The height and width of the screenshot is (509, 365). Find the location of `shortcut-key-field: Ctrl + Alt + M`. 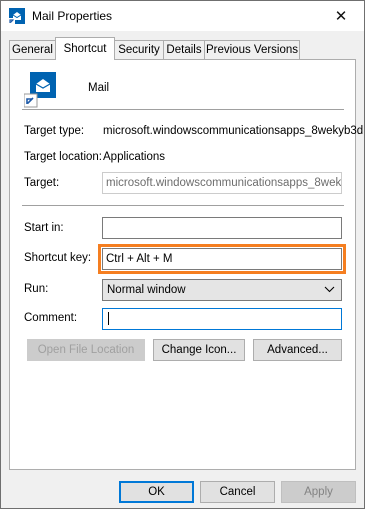

shortcut-key-field: Ctrl + Alt + M is located at coordinates (222, 259).